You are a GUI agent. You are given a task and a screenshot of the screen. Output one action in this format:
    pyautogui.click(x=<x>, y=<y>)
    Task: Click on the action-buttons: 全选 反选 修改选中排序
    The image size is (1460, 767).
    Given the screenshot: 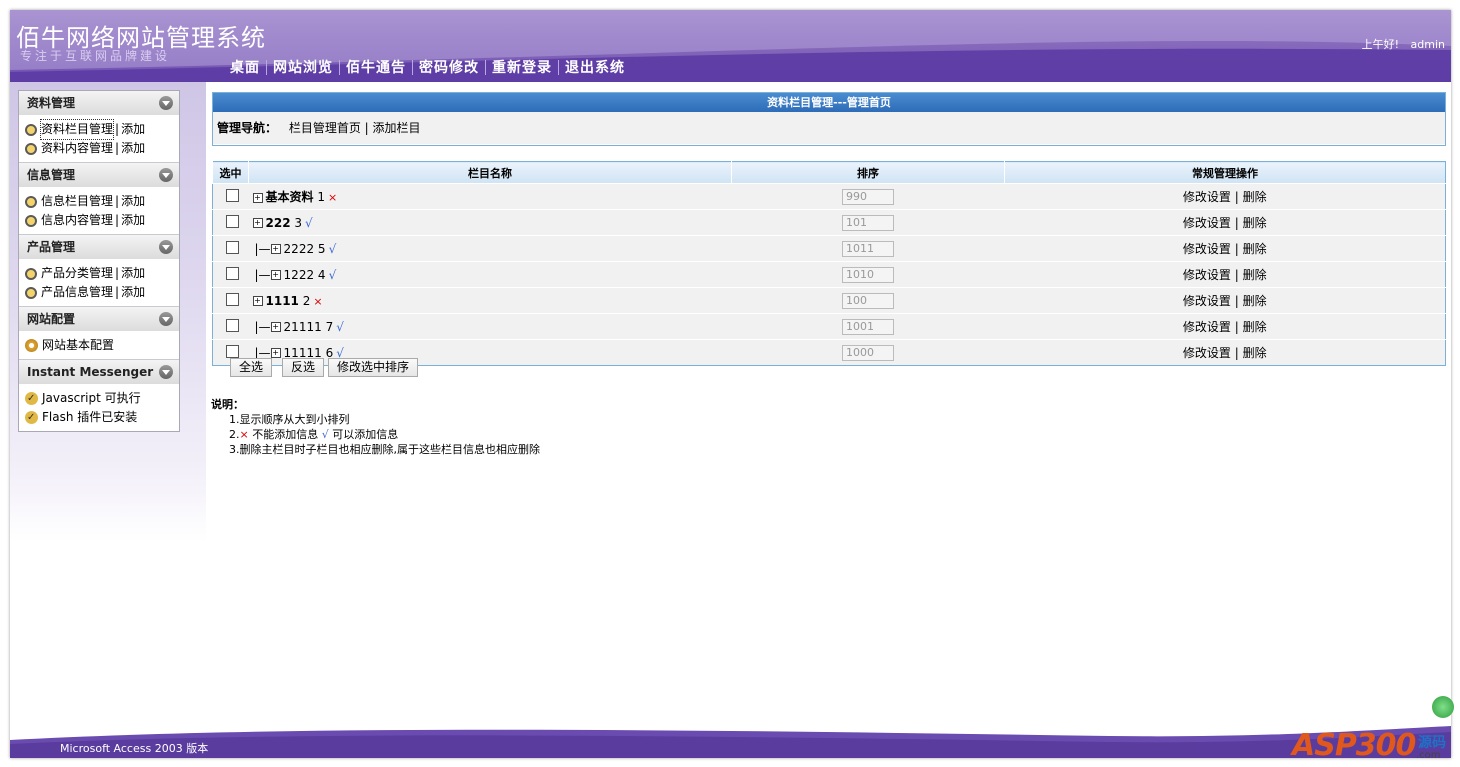 What is the action you would take?
    pyautogui.click(x=324, y=367)
    